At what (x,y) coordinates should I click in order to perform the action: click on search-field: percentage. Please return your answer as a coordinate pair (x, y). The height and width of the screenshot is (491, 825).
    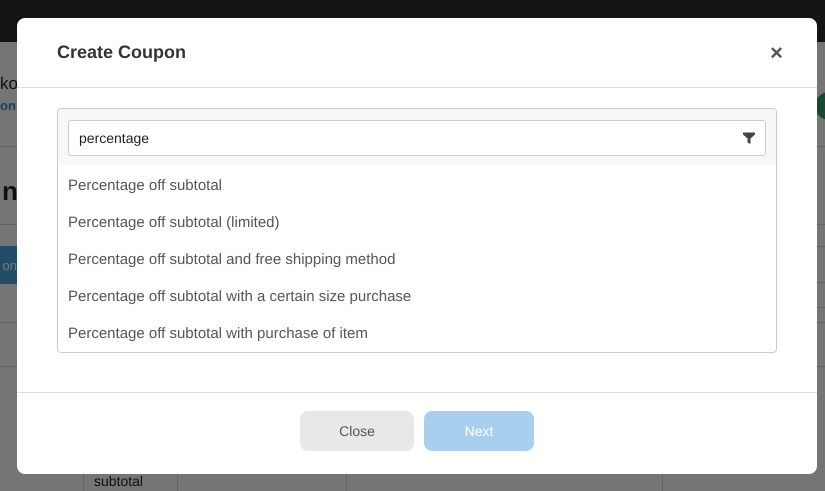
    Looking at the image, I should click on (417, 138).